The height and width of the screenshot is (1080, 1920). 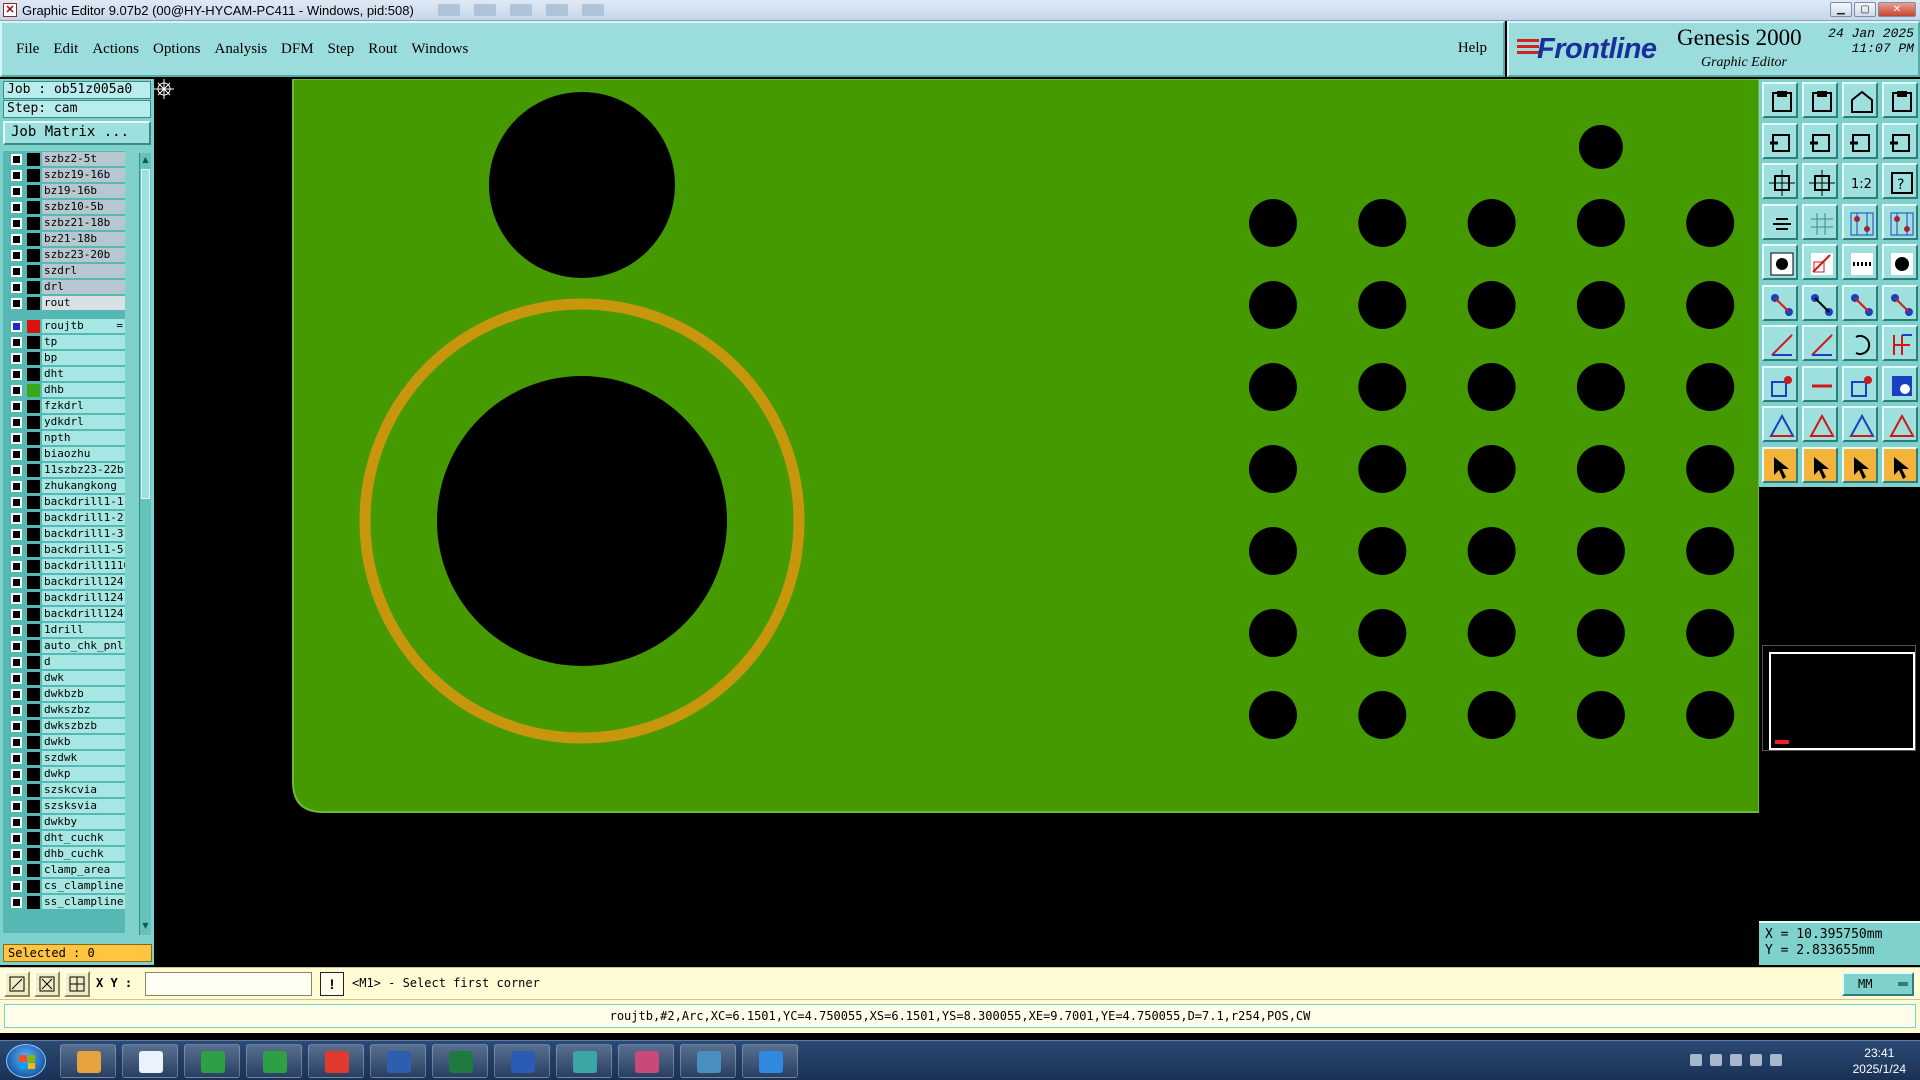 What do you see at coordinates (83, 822) in the screenshot?
I see `layer-name: dwkby` at bounding box center [83, 822].